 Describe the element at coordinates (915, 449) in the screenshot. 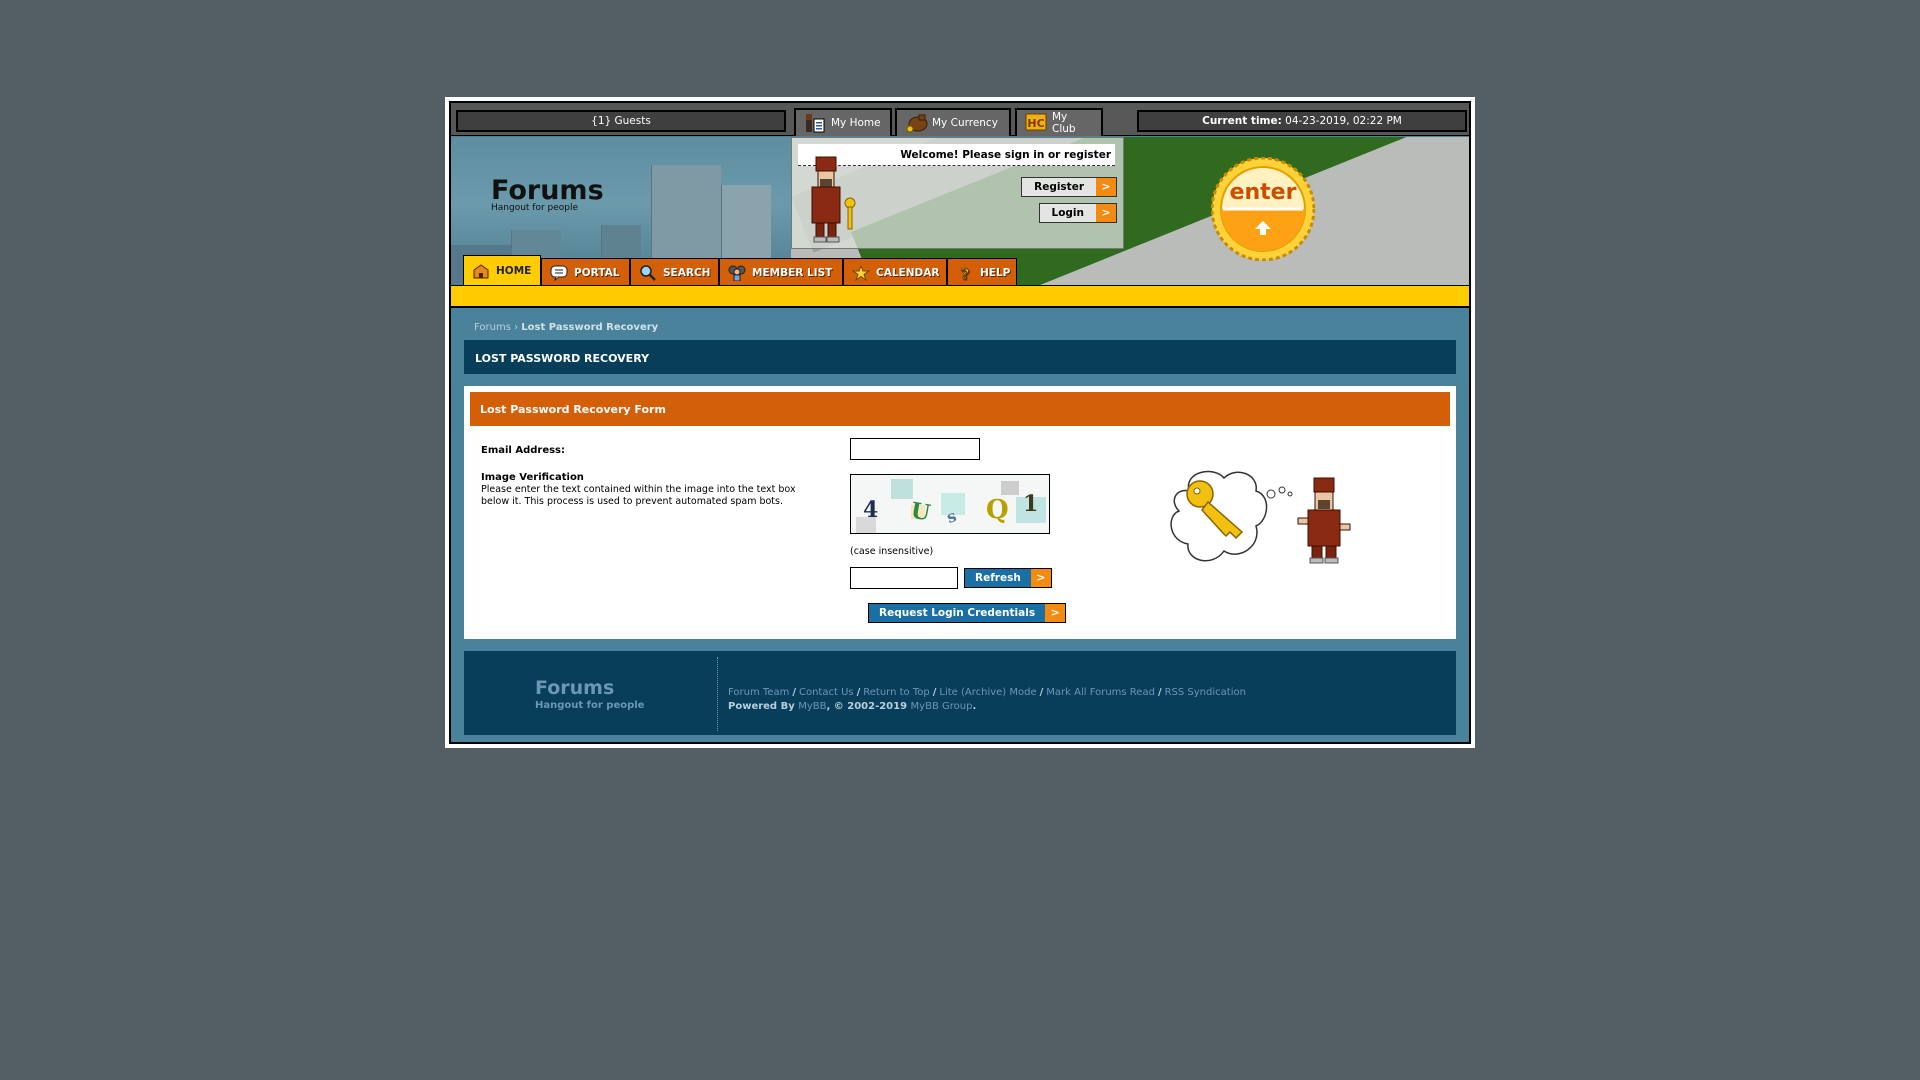

I see `email-field` at that location.